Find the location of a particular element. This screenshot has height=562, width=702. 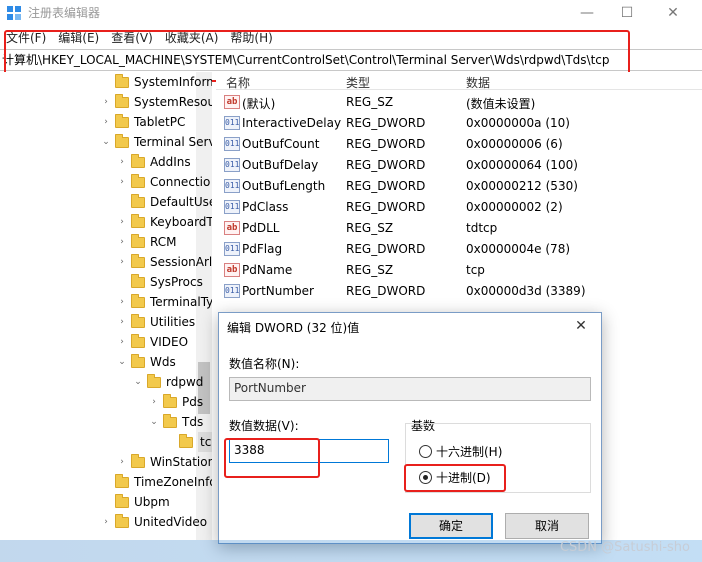

tree-item: TimeZoneInfor is located at coordinates (156, 482).